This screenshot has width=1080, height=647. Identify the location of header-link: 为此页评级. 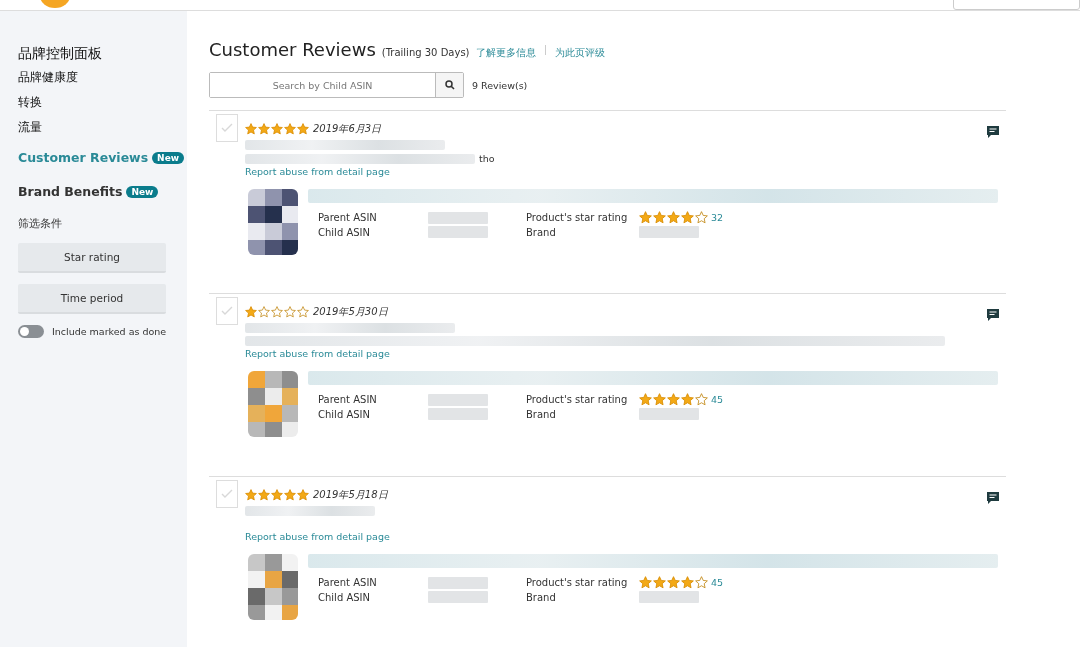
(579, 53).